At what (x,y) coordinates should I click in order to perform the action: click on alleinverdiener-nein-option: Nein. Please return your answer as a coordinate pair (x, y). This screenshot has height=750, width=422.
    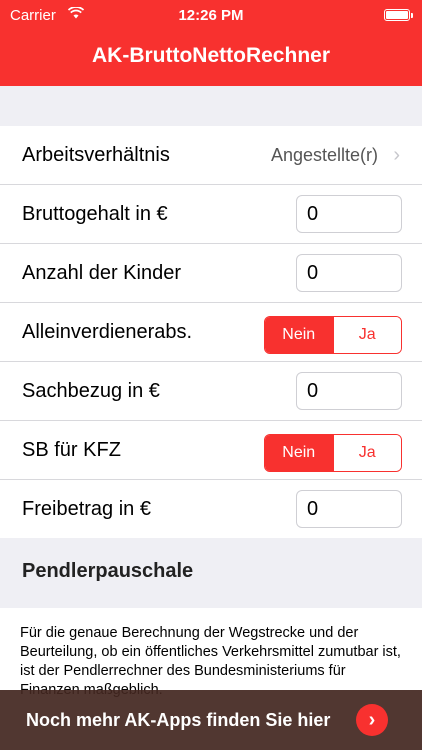
    Looking at the image, I should click on (299, 335).